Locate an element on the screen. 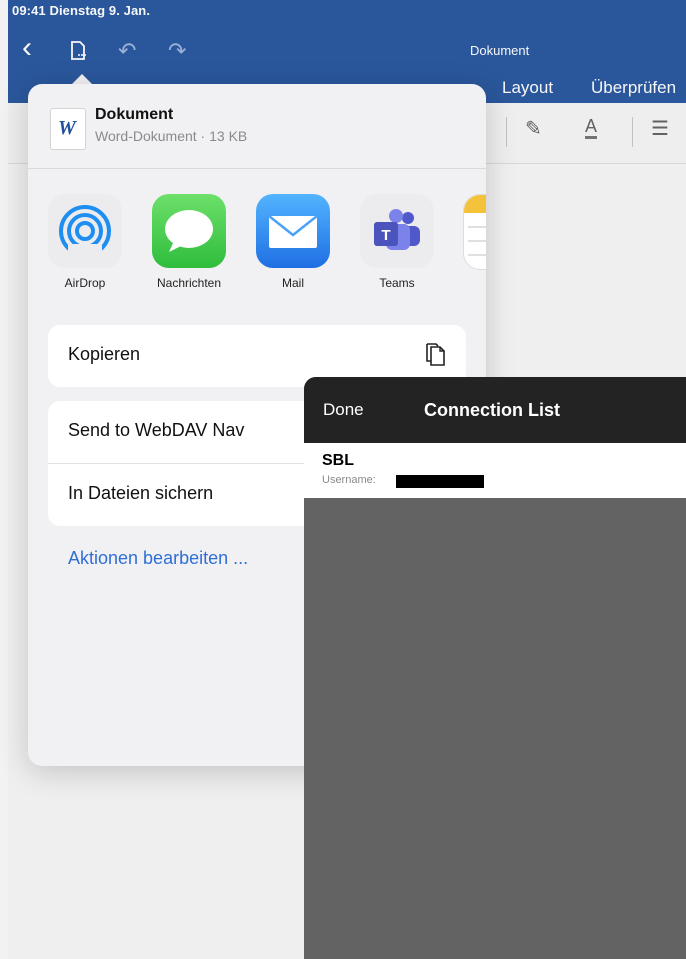 The height and width of the screenshot is (959, 686). share-app-airdrop: AirDrop is located at coordinates (85, 242).